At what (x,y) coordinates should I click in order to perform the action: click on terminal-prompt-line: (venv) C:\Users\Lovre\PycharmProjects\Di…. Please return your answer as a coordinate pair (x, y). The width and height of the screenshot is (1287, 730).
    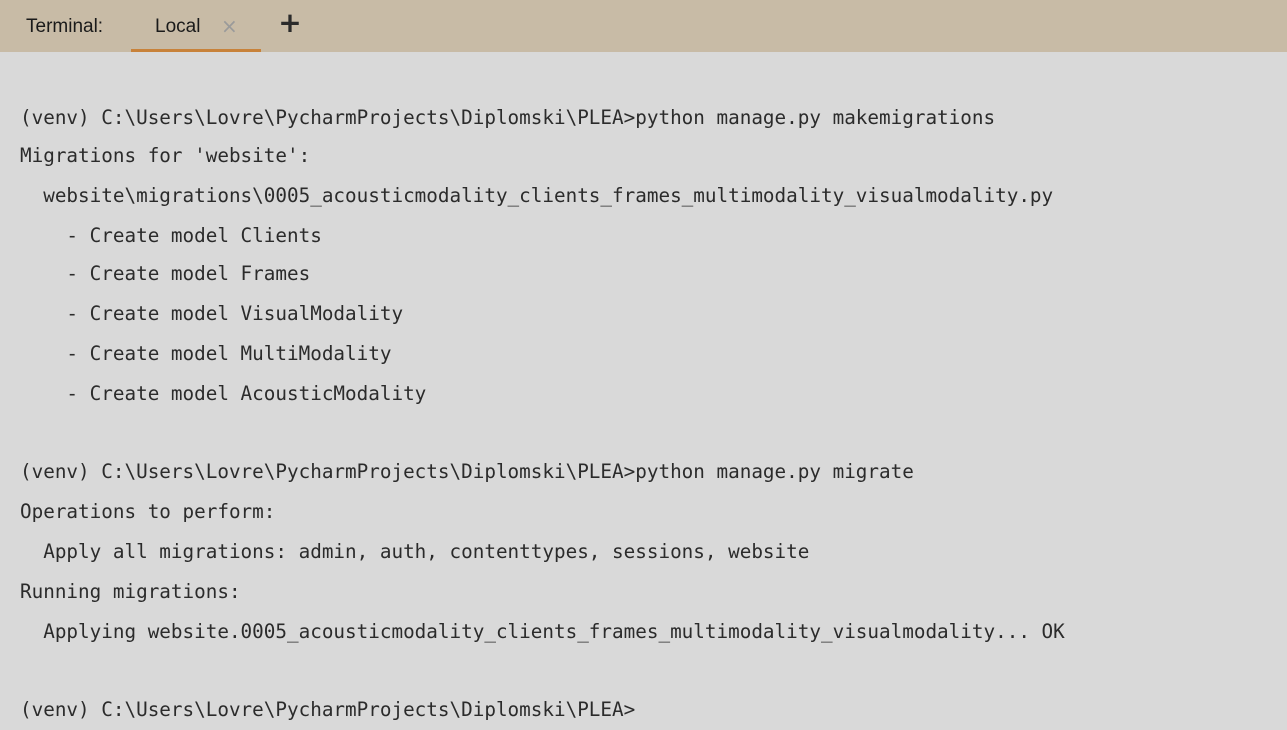
    Looking at the image, I should click on (328, 709).